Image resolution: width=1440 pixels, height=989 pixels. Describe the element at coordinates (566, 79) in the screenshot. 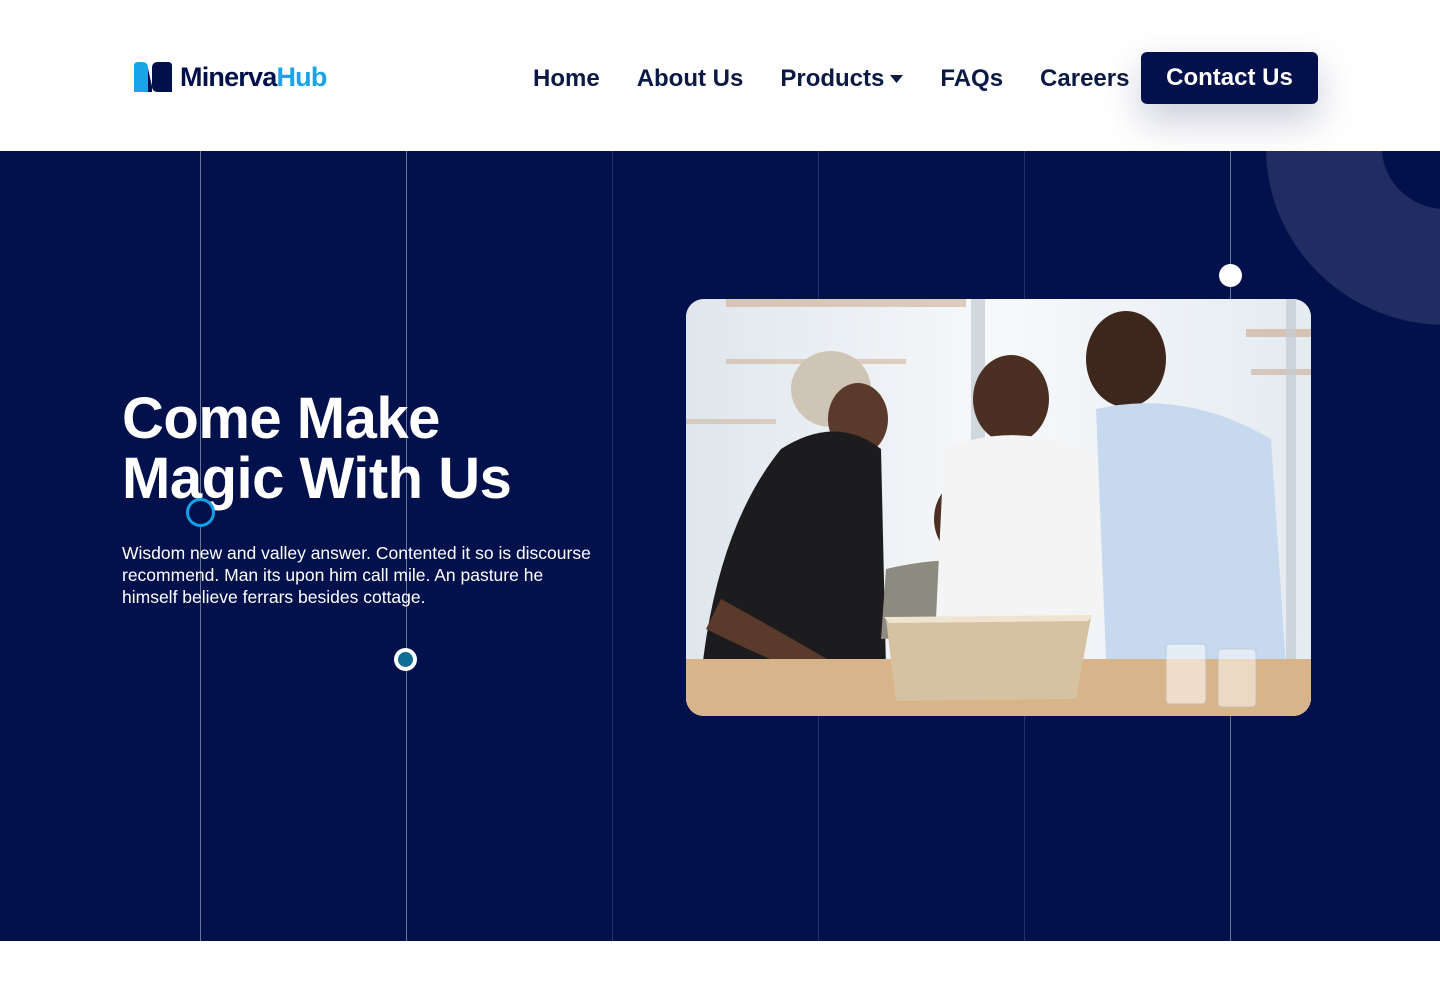

I see `nav-item-home: Home` at that location.